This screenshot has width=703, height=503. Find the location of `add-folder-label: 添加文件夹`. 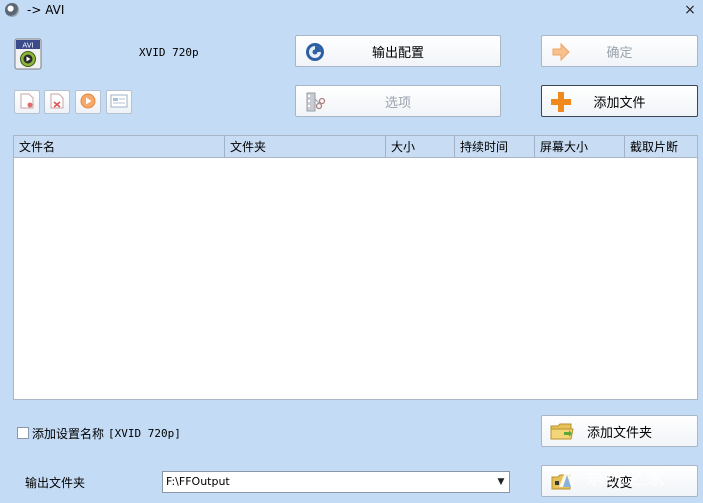

add-folder-label: 添加文件夹 is located at coordinates (619, 433).